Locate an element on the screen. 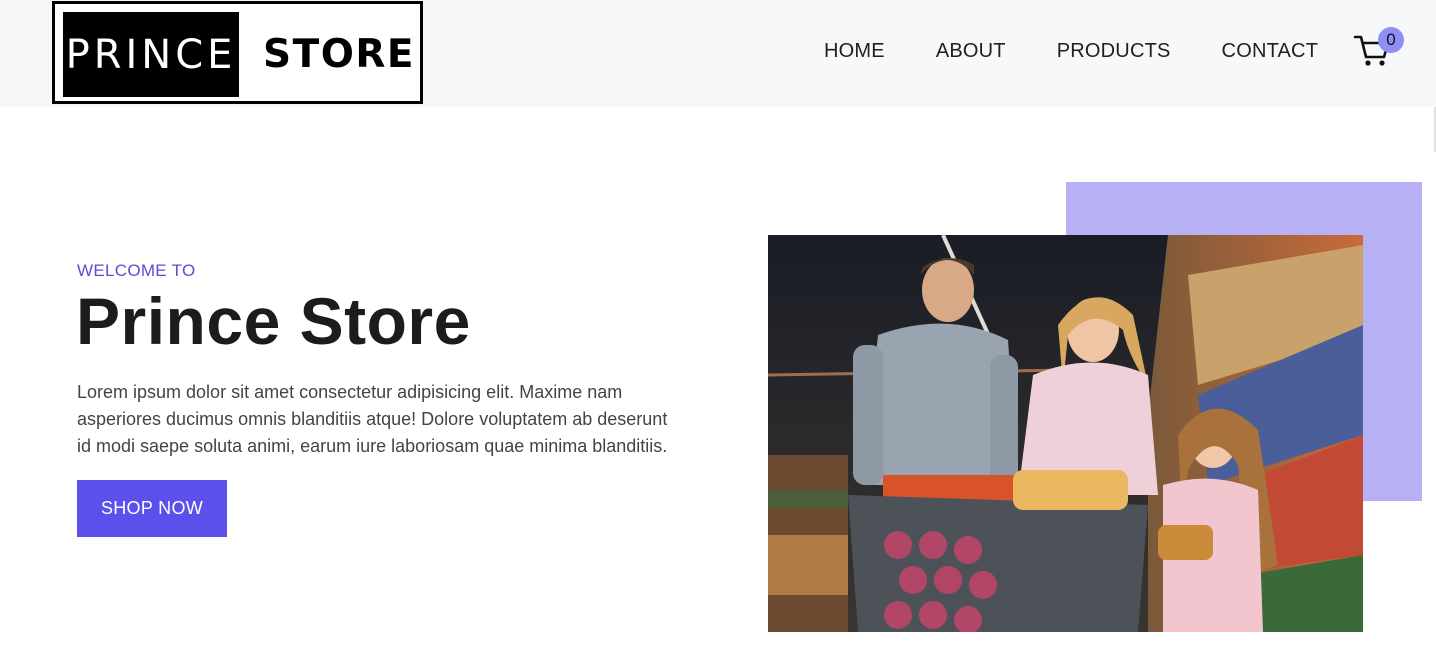 The image size is (1436, 671). shop-now-button: SHOP NOW is located at coordinates (152, 508).